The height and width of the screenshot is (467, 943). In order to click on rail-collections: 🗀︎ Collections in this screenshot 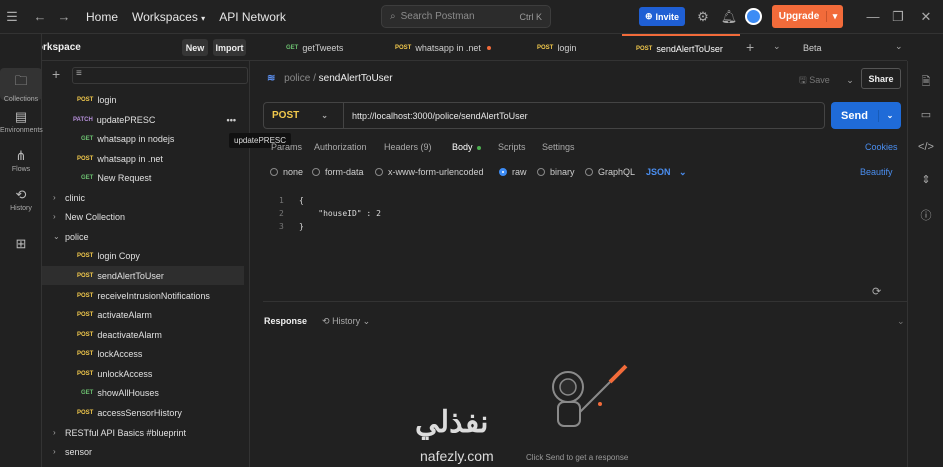, I will do `click(21, 85)`.